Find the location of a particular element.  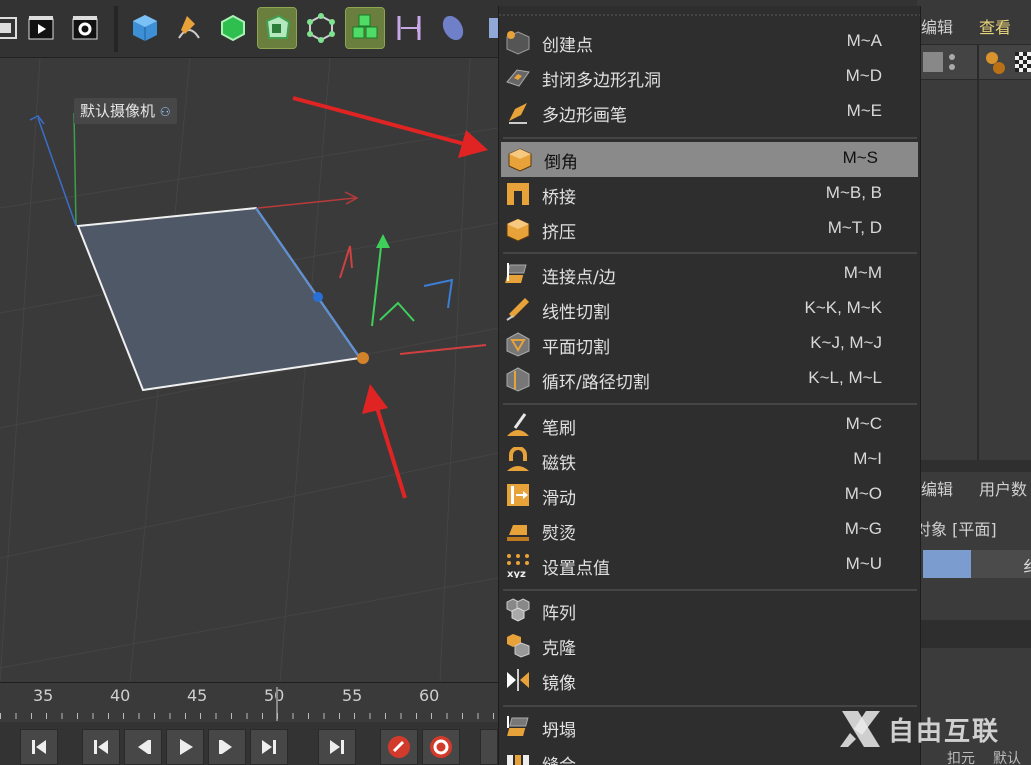

deformer-icon is located at coordinates (453, 28).